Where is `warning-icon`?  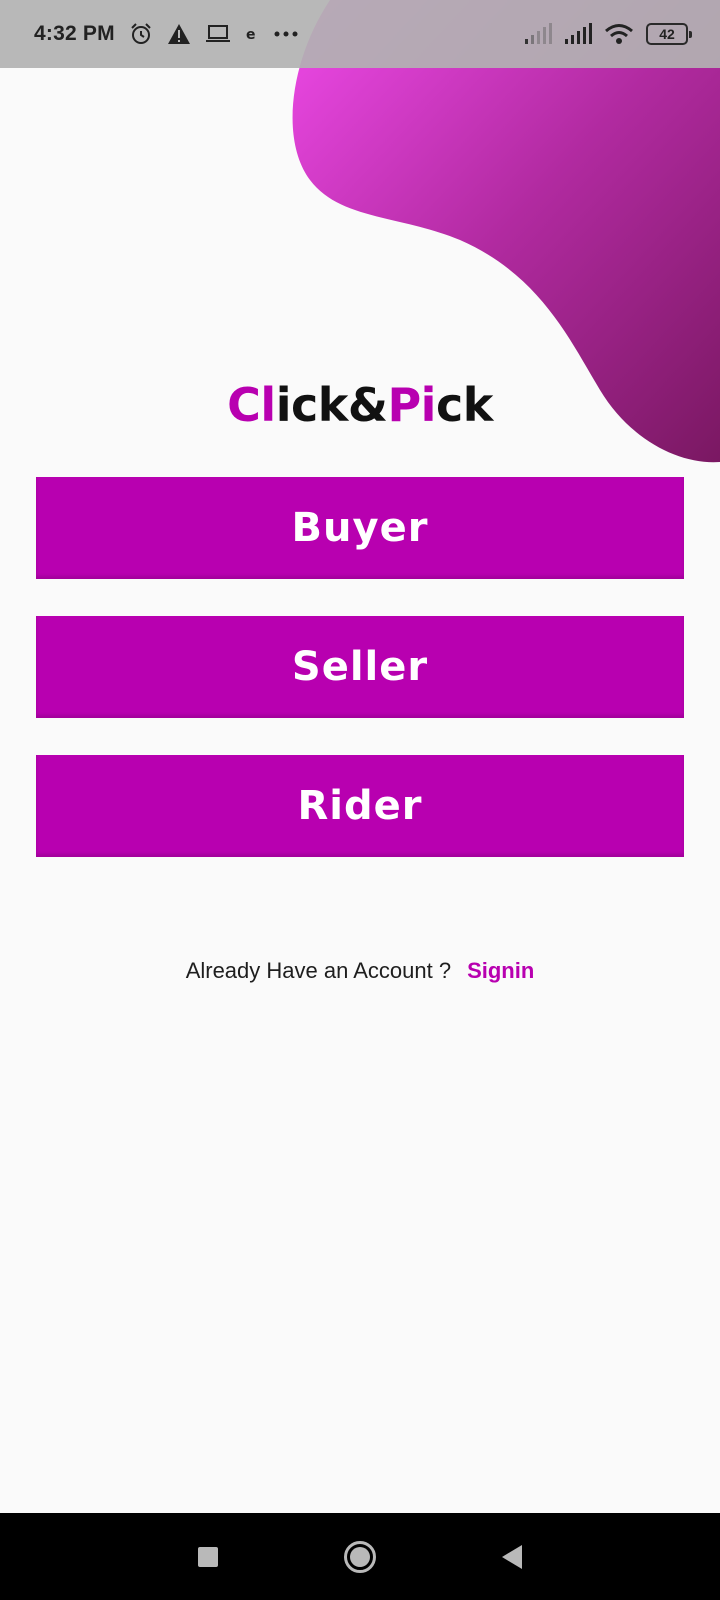
warning-icon is located at coordinates (179, 34).